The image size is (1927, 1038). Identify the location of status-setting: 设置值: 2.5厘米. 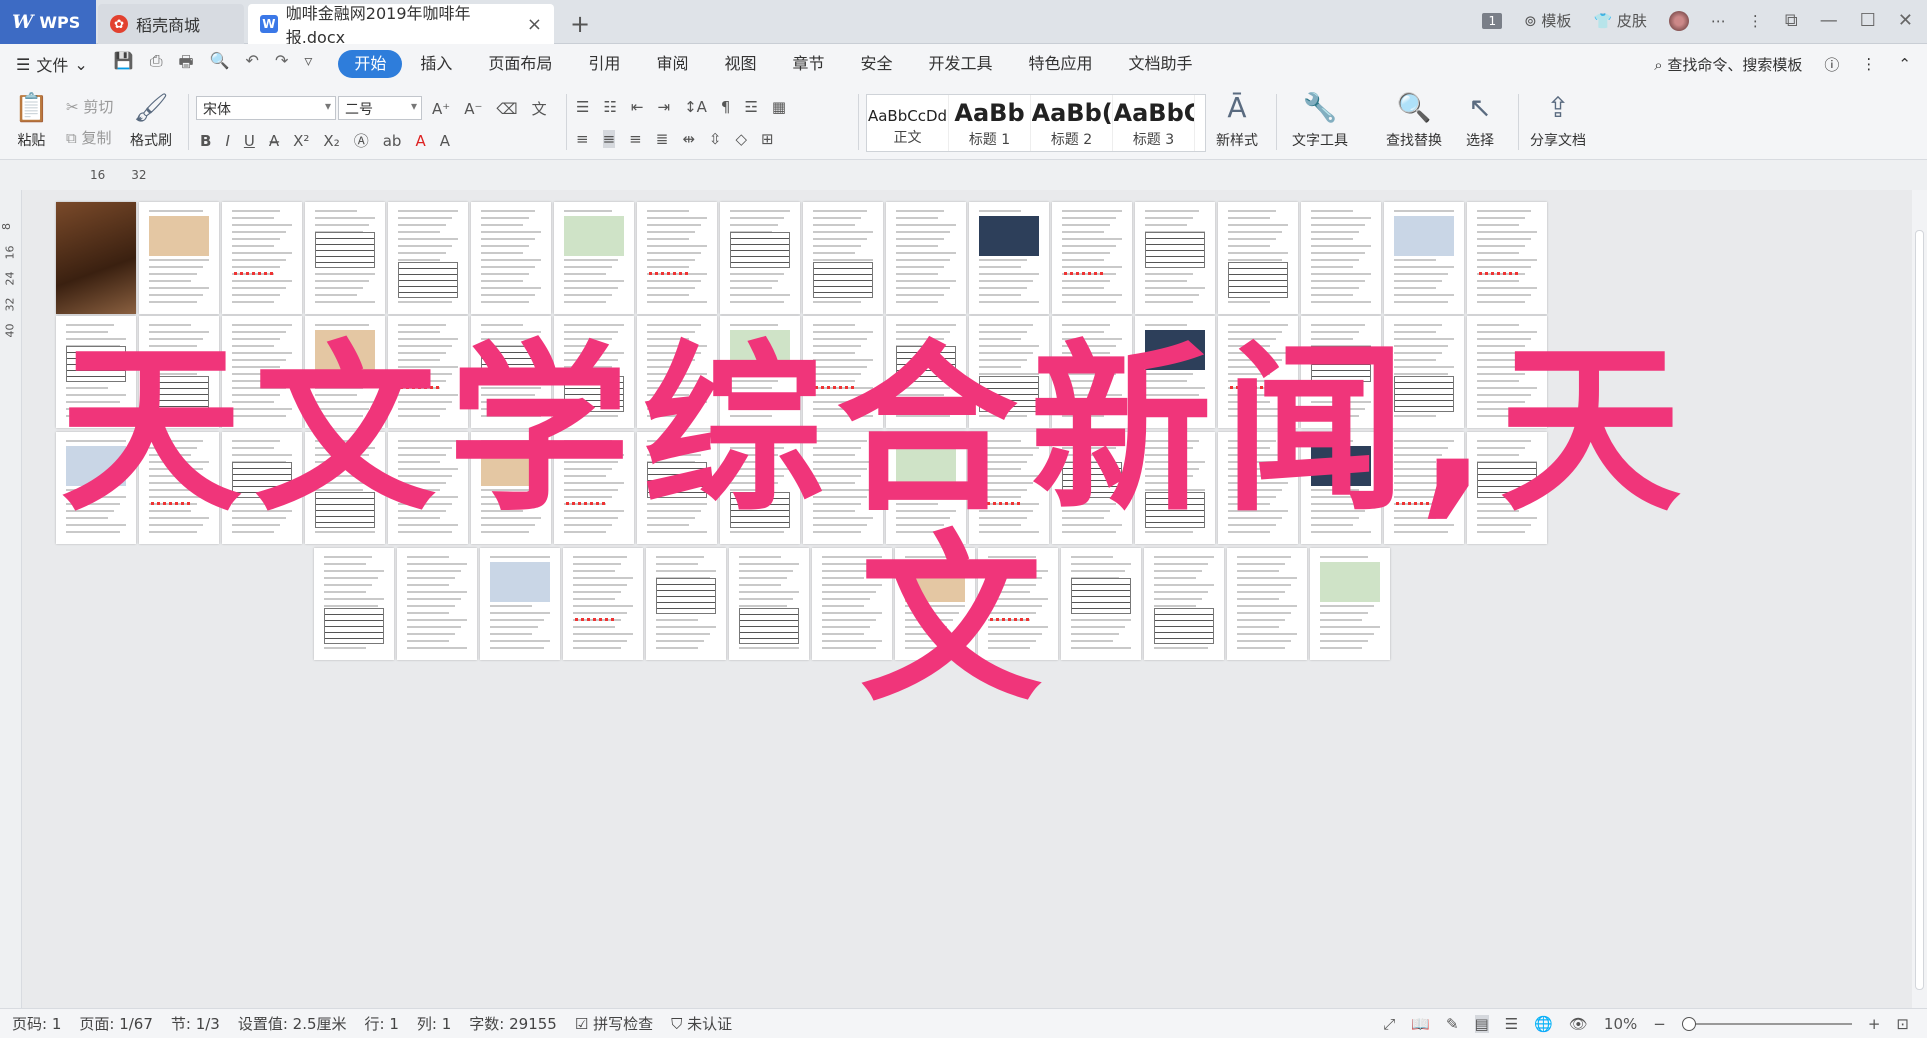
(292, 1023).